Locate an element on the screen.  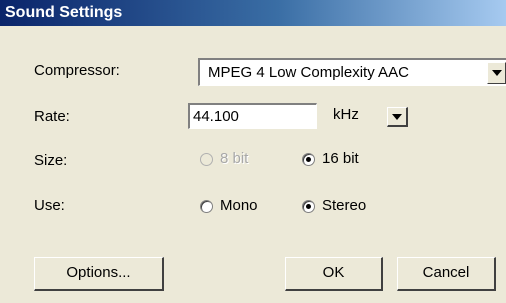
window-title: Sound Settings is located at coordinates (64, 12).